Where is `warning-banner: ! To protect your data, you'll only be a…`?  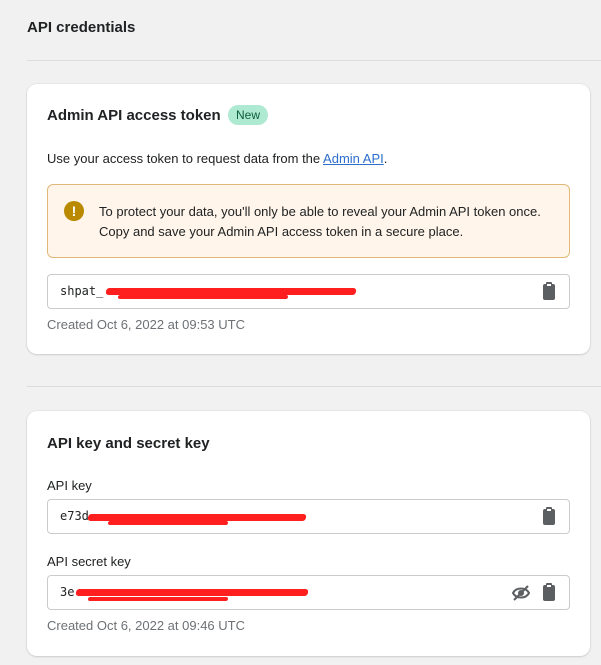
warning-banner: ! To protect your data, you'll only be a… is located at coordinates (308, 221).